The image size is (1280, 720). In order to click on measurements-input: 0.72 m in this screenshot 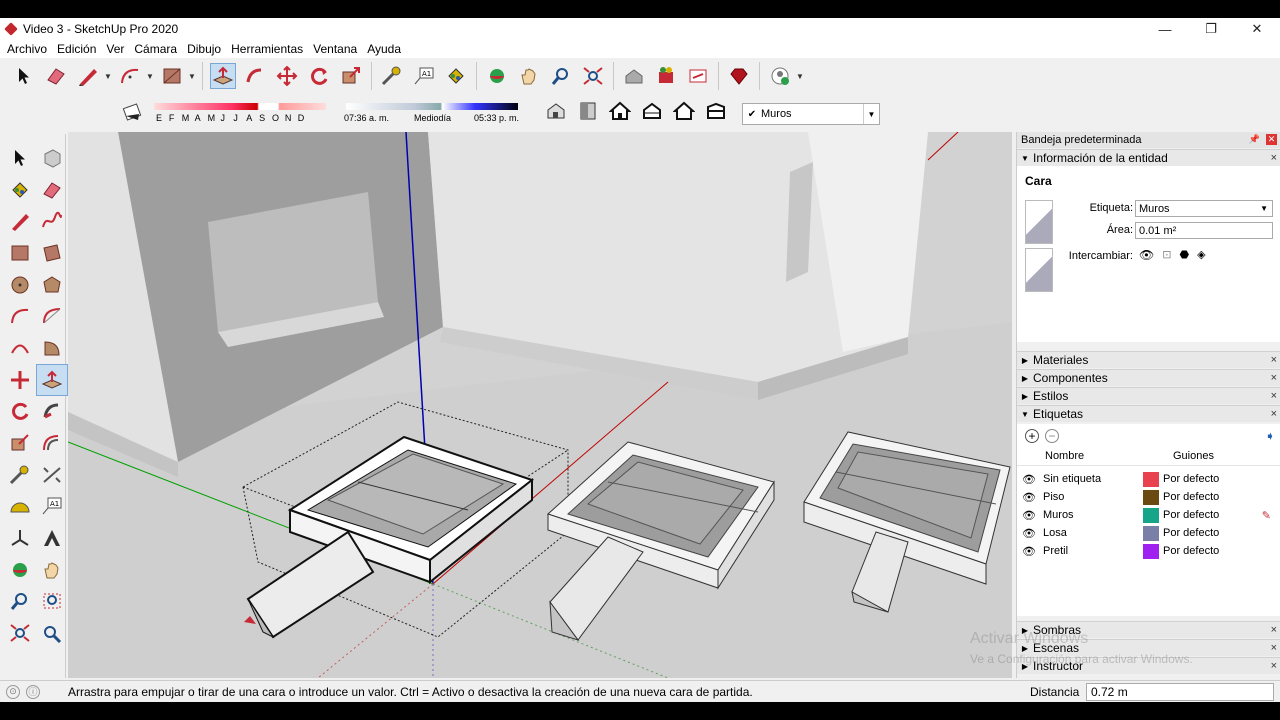, I will do `click(1180, 692)`.